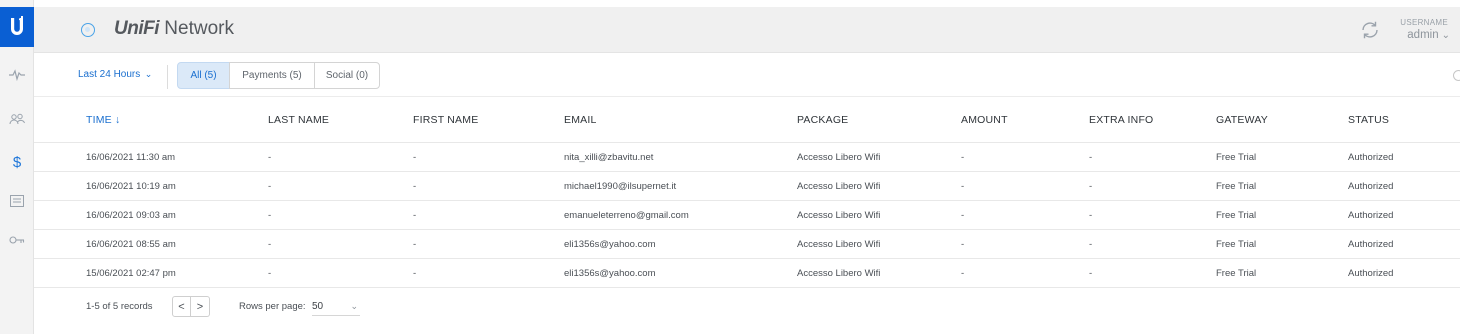 Image resolution: width=1460 pixels, height=334 pixels. What do you see at coordinates (445, 120) in the screenshot?
I see `column-header-first-name: FIRST NAME` at bounding box center [445, 120].